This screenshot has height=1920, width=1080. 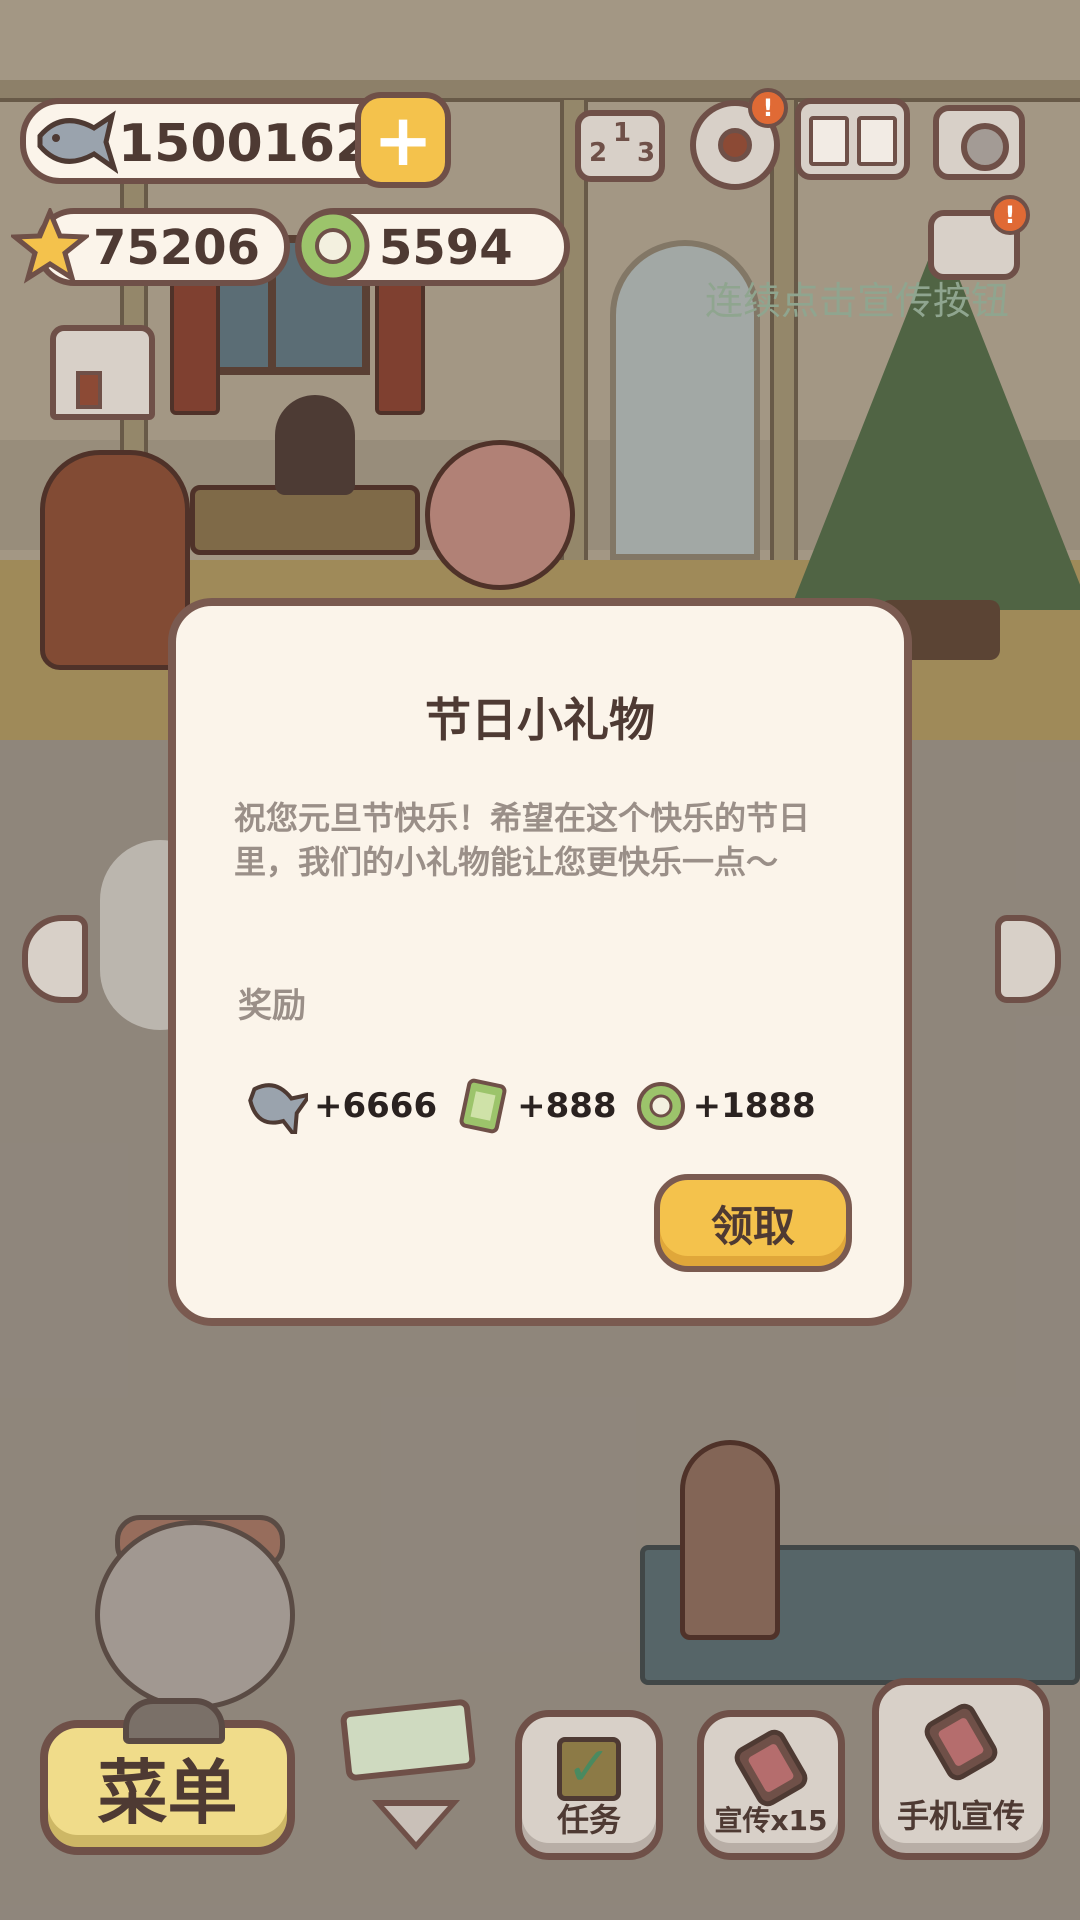 What do you see at coordinates (771, 1820) in the screenshot?
I see `promote-label: 宣传x15` at bounding box center [771, 1820].